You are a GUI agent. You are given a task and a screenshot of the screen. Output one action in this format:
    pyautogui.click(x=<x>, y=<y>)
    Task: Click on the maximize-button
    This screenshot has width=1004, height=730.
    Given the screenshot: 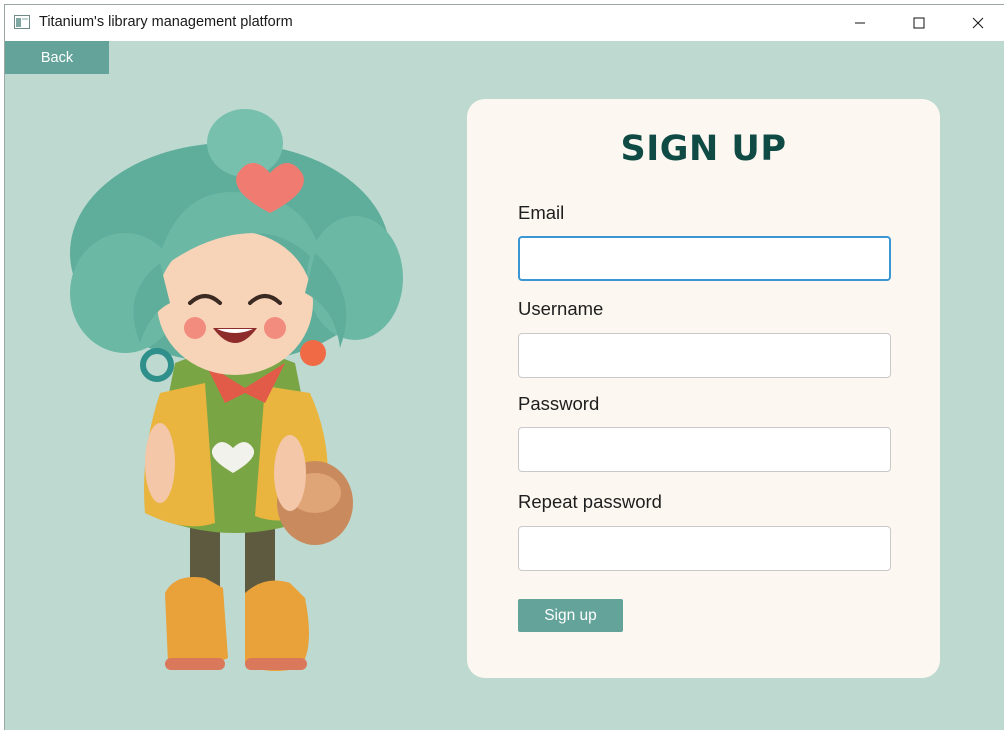 What is the action you would take?
    pyautogui.click(x=919, y=23)
    